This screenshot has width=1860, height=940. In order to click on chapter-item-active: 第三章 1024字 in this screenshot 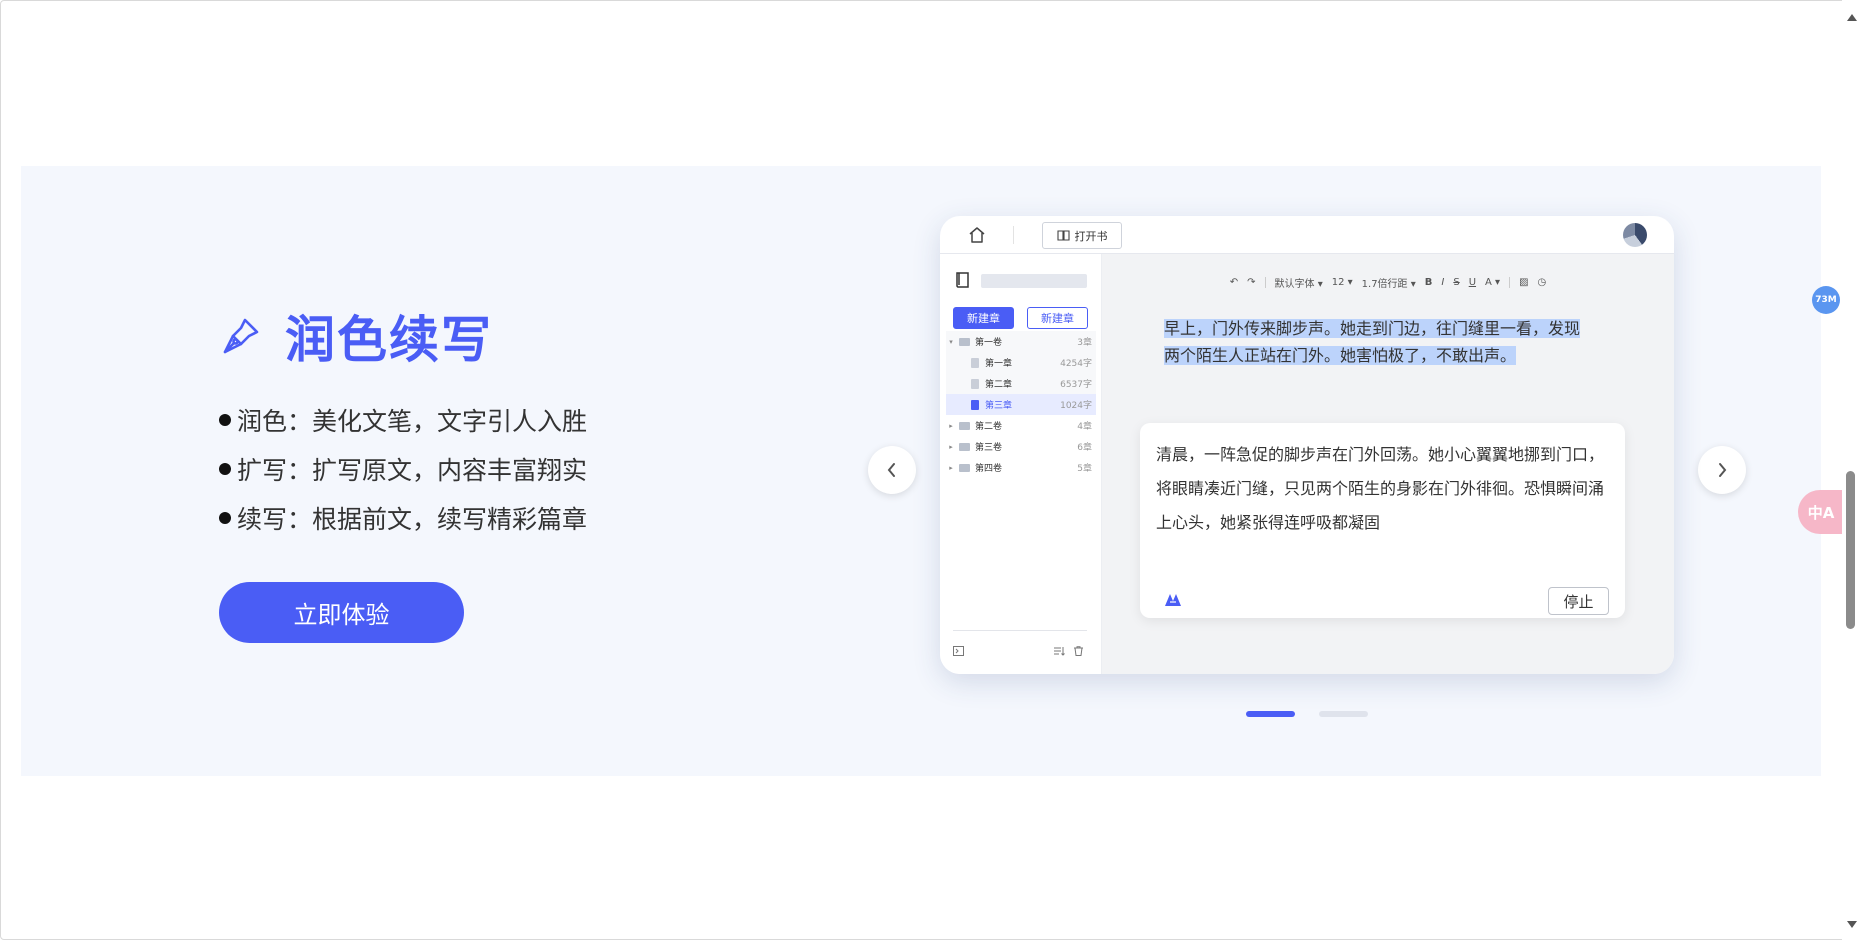, I will do `click(1021, 404)`.